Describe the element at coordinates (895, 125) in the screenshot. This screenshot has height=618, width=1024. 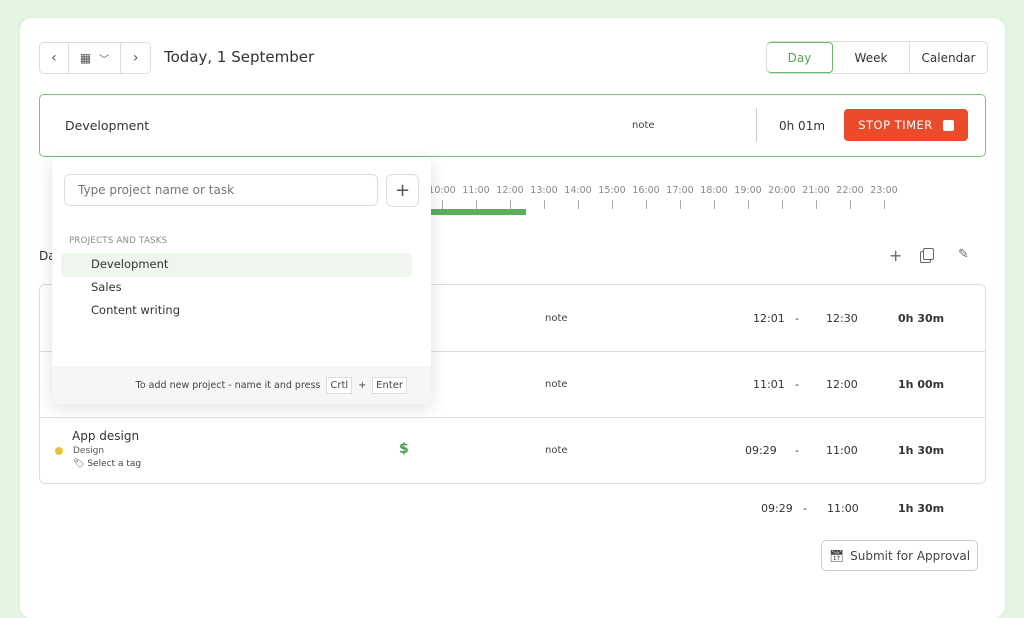
I see `stop-timer-label: STOP TIMER` at that location.